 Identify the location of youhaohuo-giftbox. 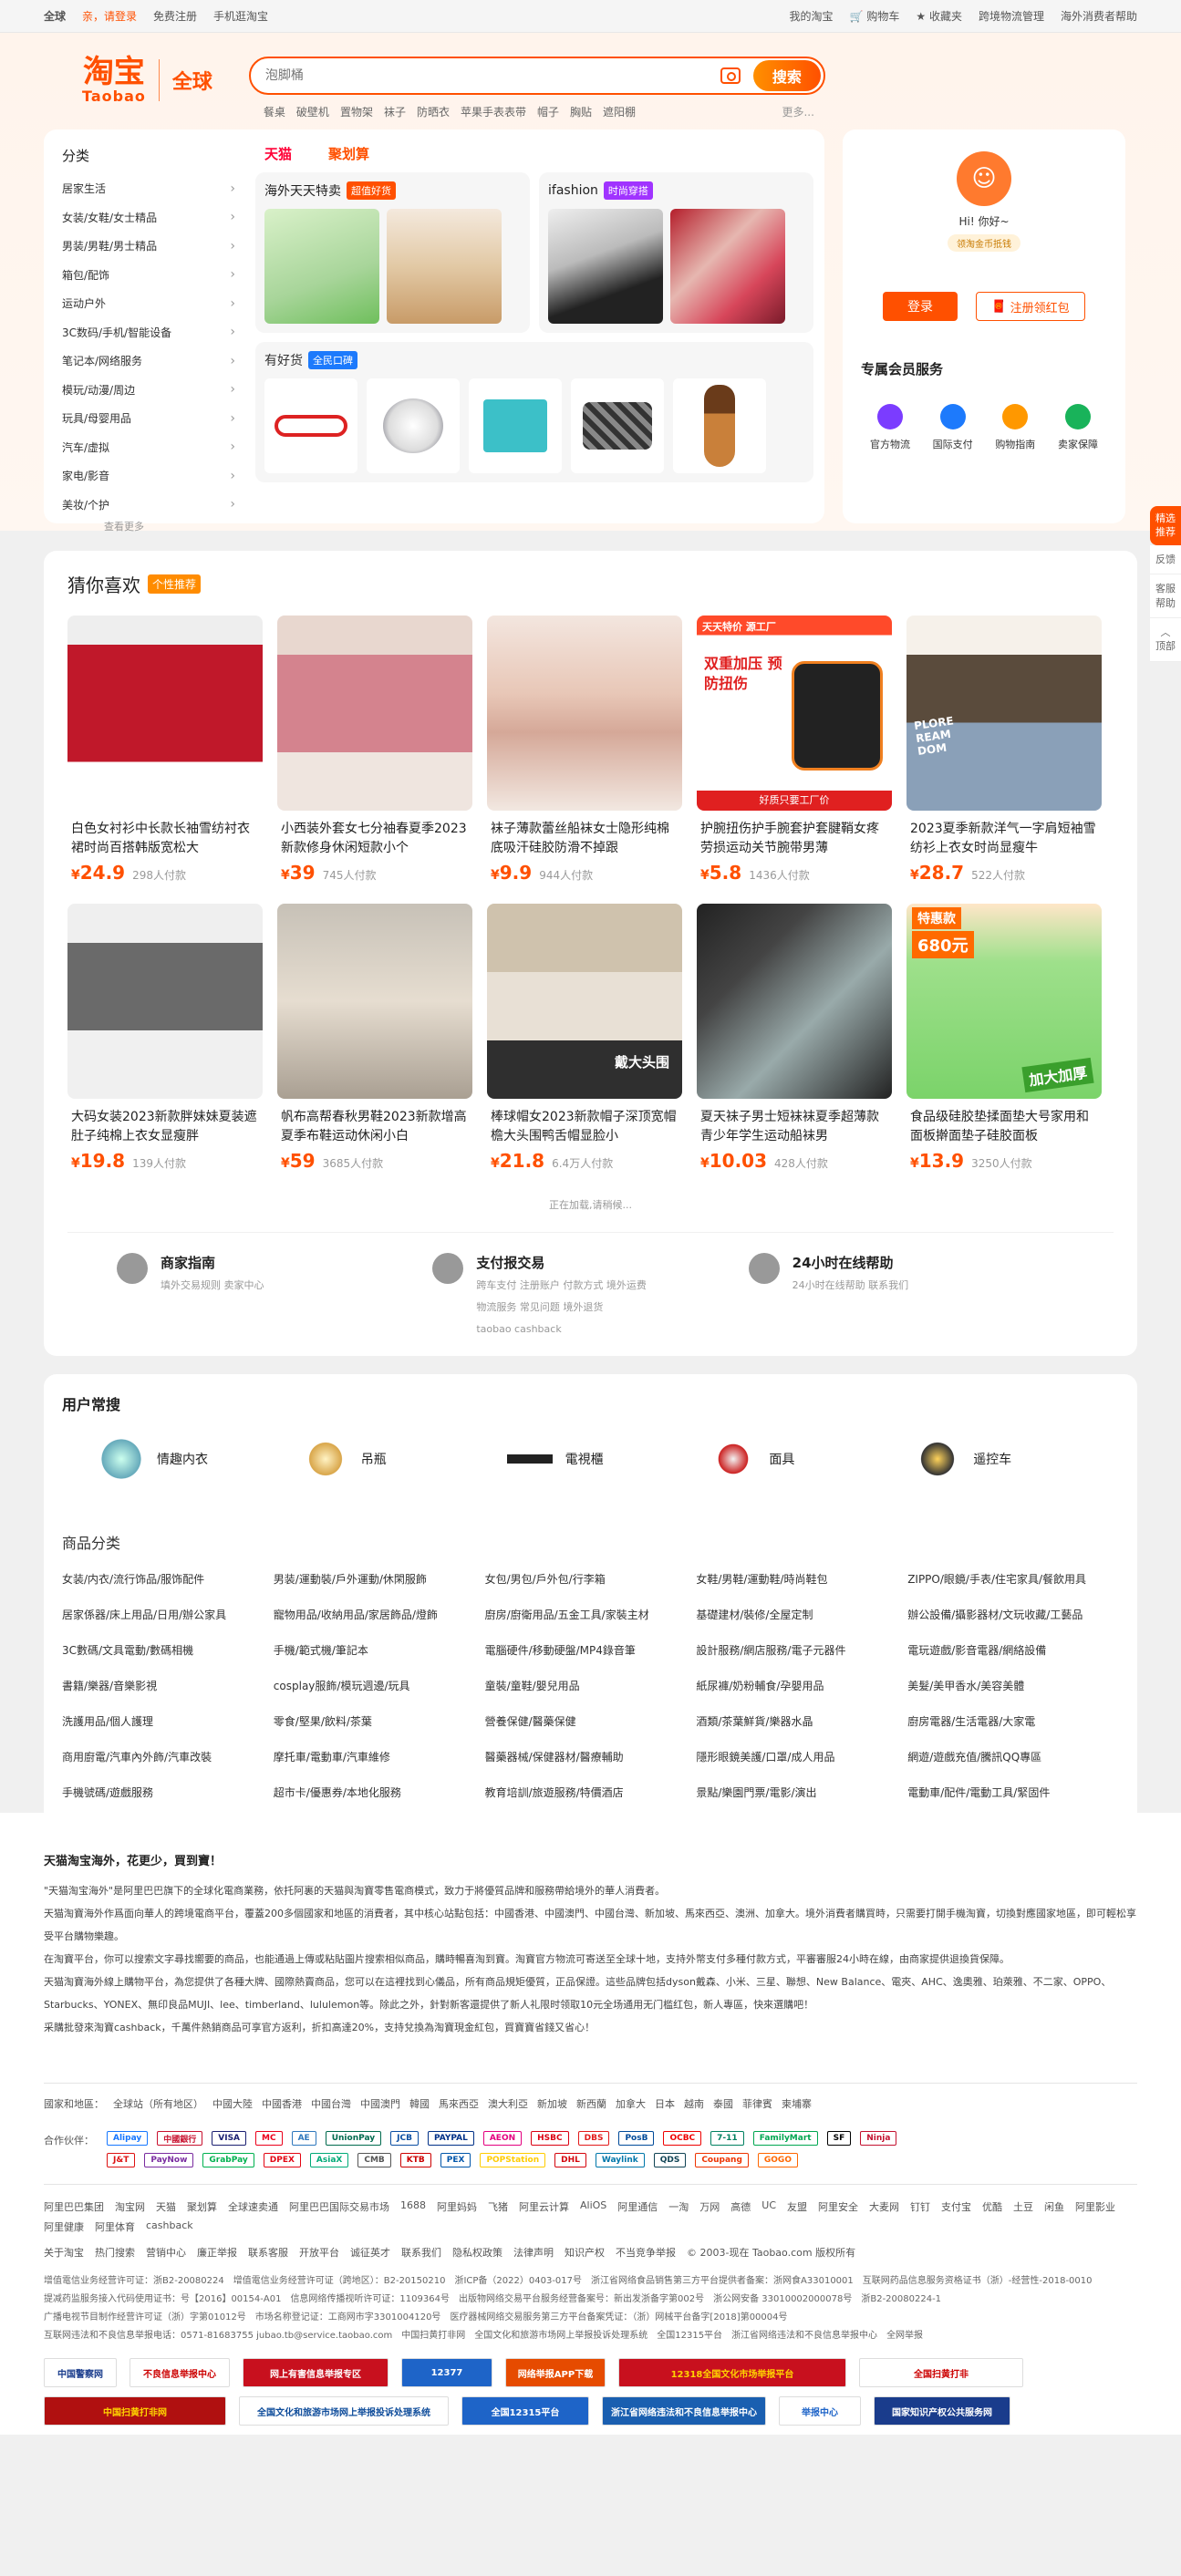
(515, 425).